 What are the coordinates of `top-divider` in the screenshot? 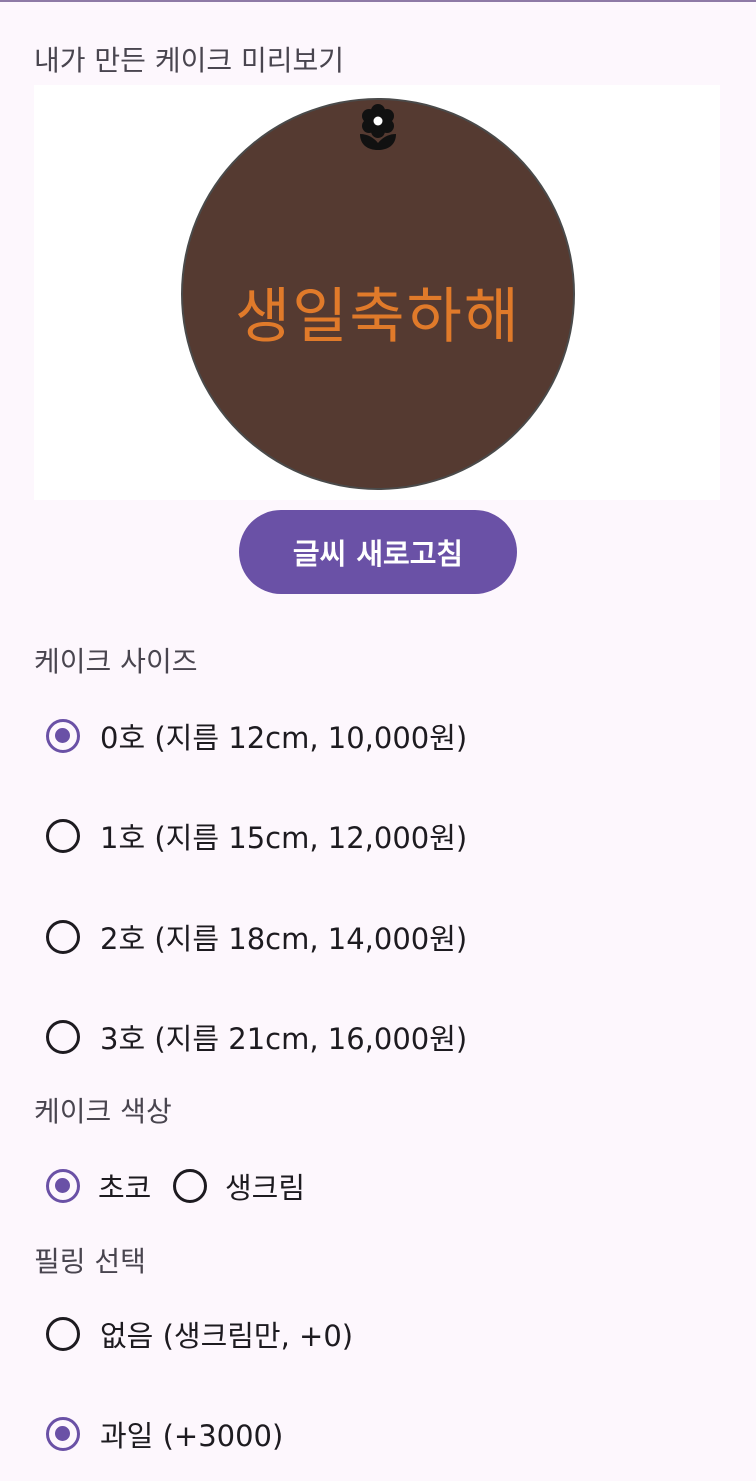 It's located at (378, 1).